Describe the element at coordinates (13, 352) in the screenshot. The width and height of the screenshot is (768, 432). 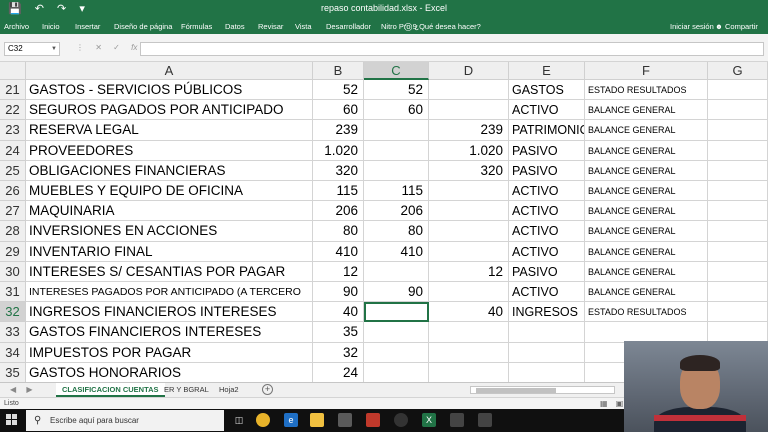
I see `row-header: 34` at that location.